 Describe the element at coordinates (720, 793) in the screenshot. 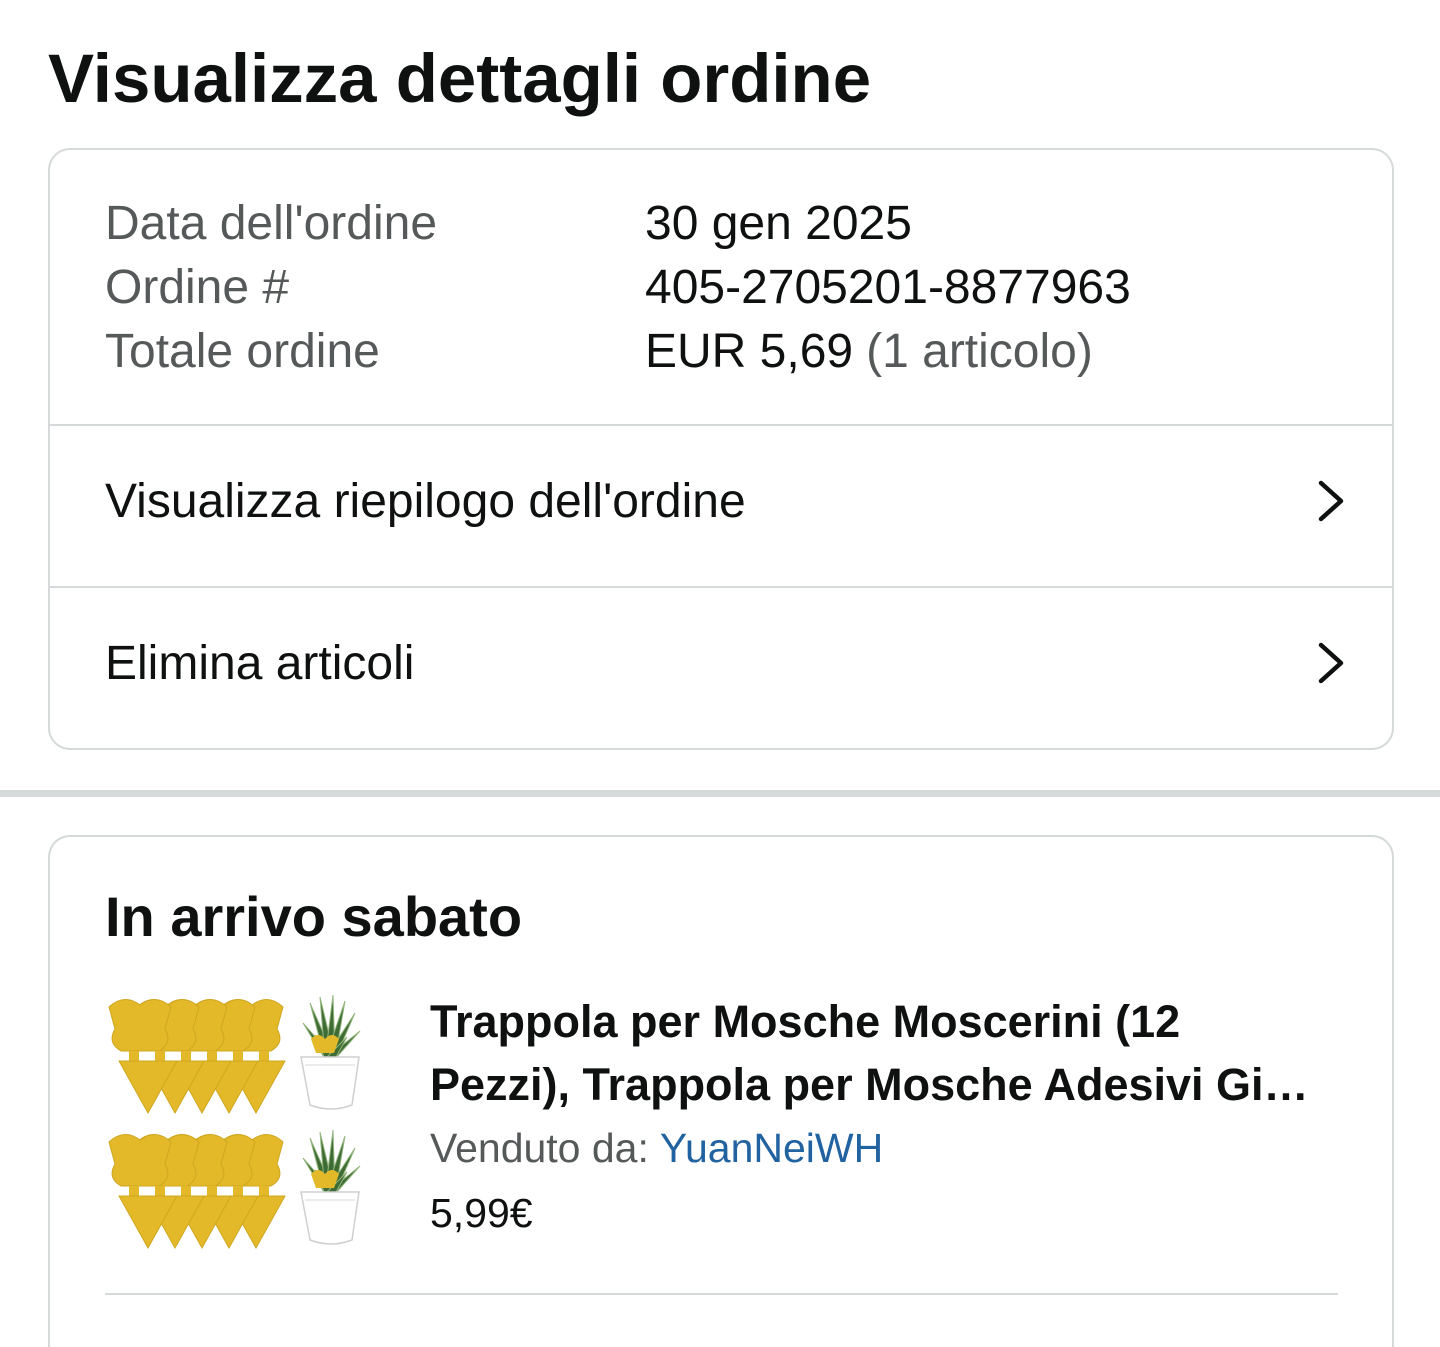

I see `section-separator` at that location.